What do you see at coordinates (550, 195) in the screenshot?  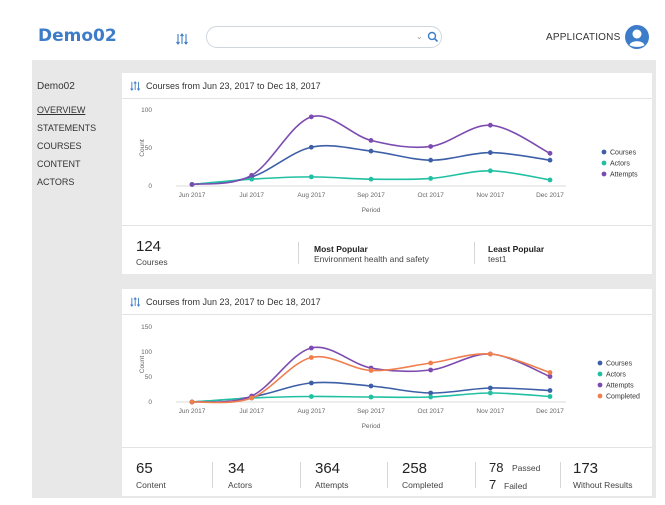 I see `x-tick-label: Dec 2017` at bounding box center [550, 195].